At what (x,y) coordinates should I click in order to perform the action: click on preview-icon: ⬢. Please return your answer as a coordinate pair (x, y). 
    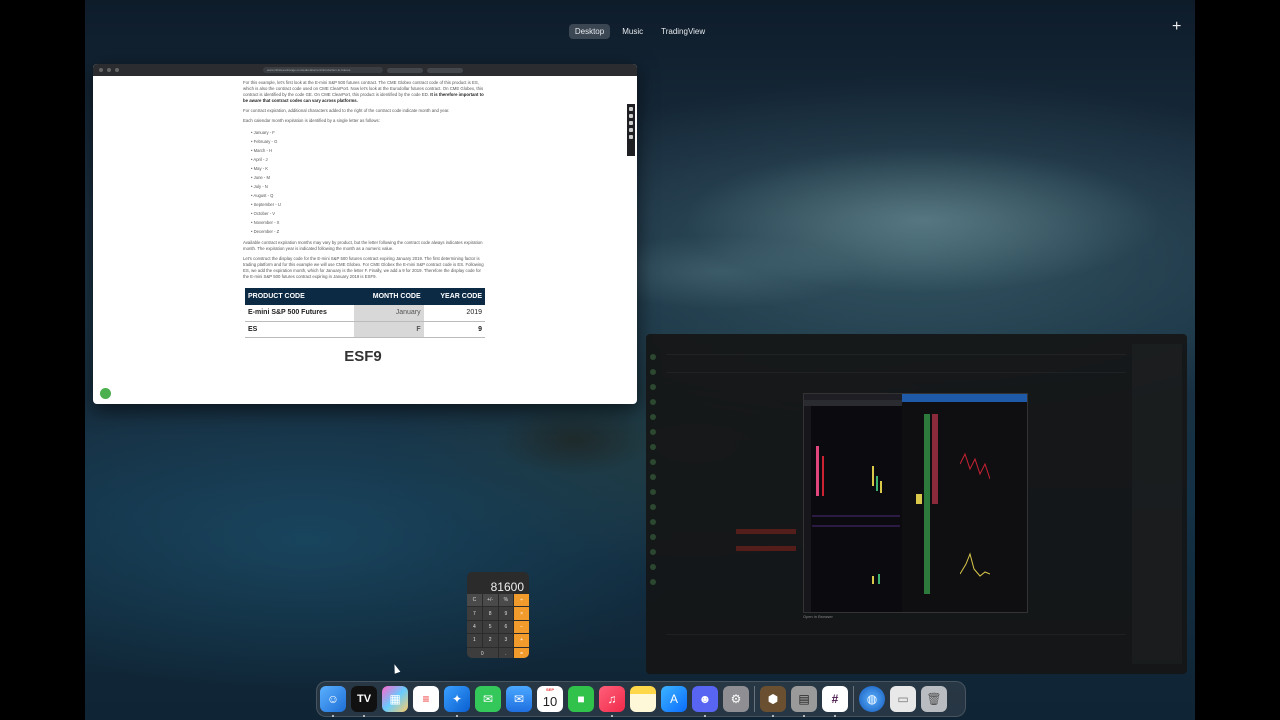
    Looking at the image, I should click on (773, 701).